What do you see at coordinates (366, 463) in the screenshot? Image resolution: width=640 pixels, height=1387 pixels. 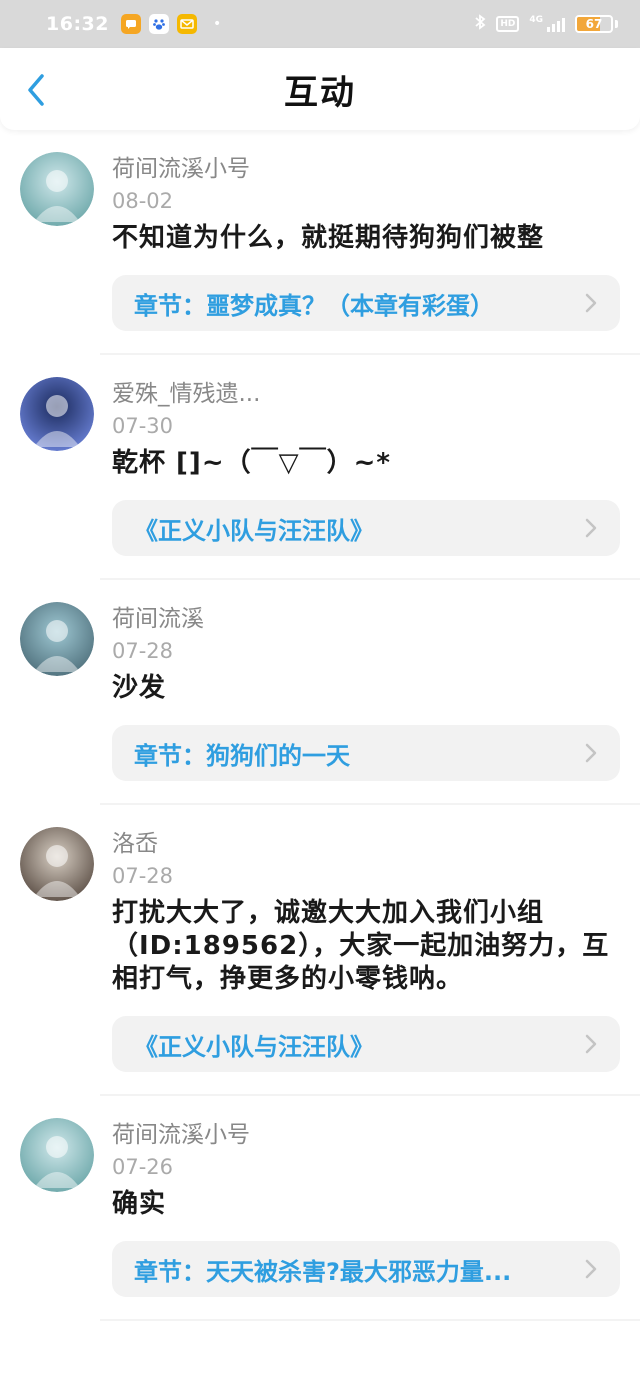 I see `comment-text: 乾杯 []~（￣▽￣）~*` at bounding box center [366, 463].